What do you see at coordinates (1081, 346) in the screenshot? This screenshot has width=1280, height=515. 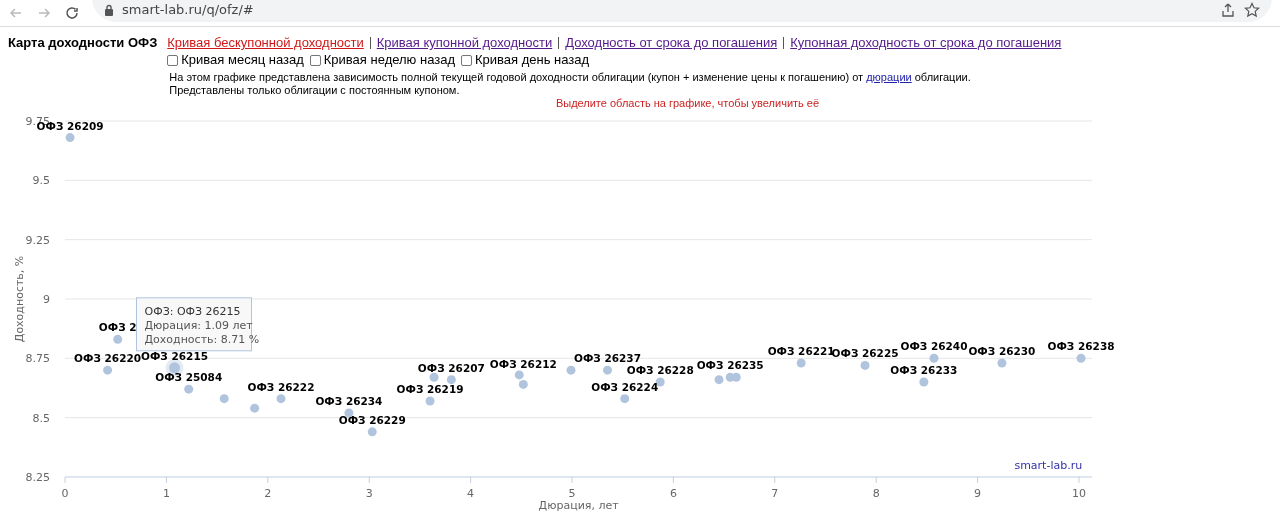 I see `point-label: ОФЗ 26238` at bounding box center [1081, 346].